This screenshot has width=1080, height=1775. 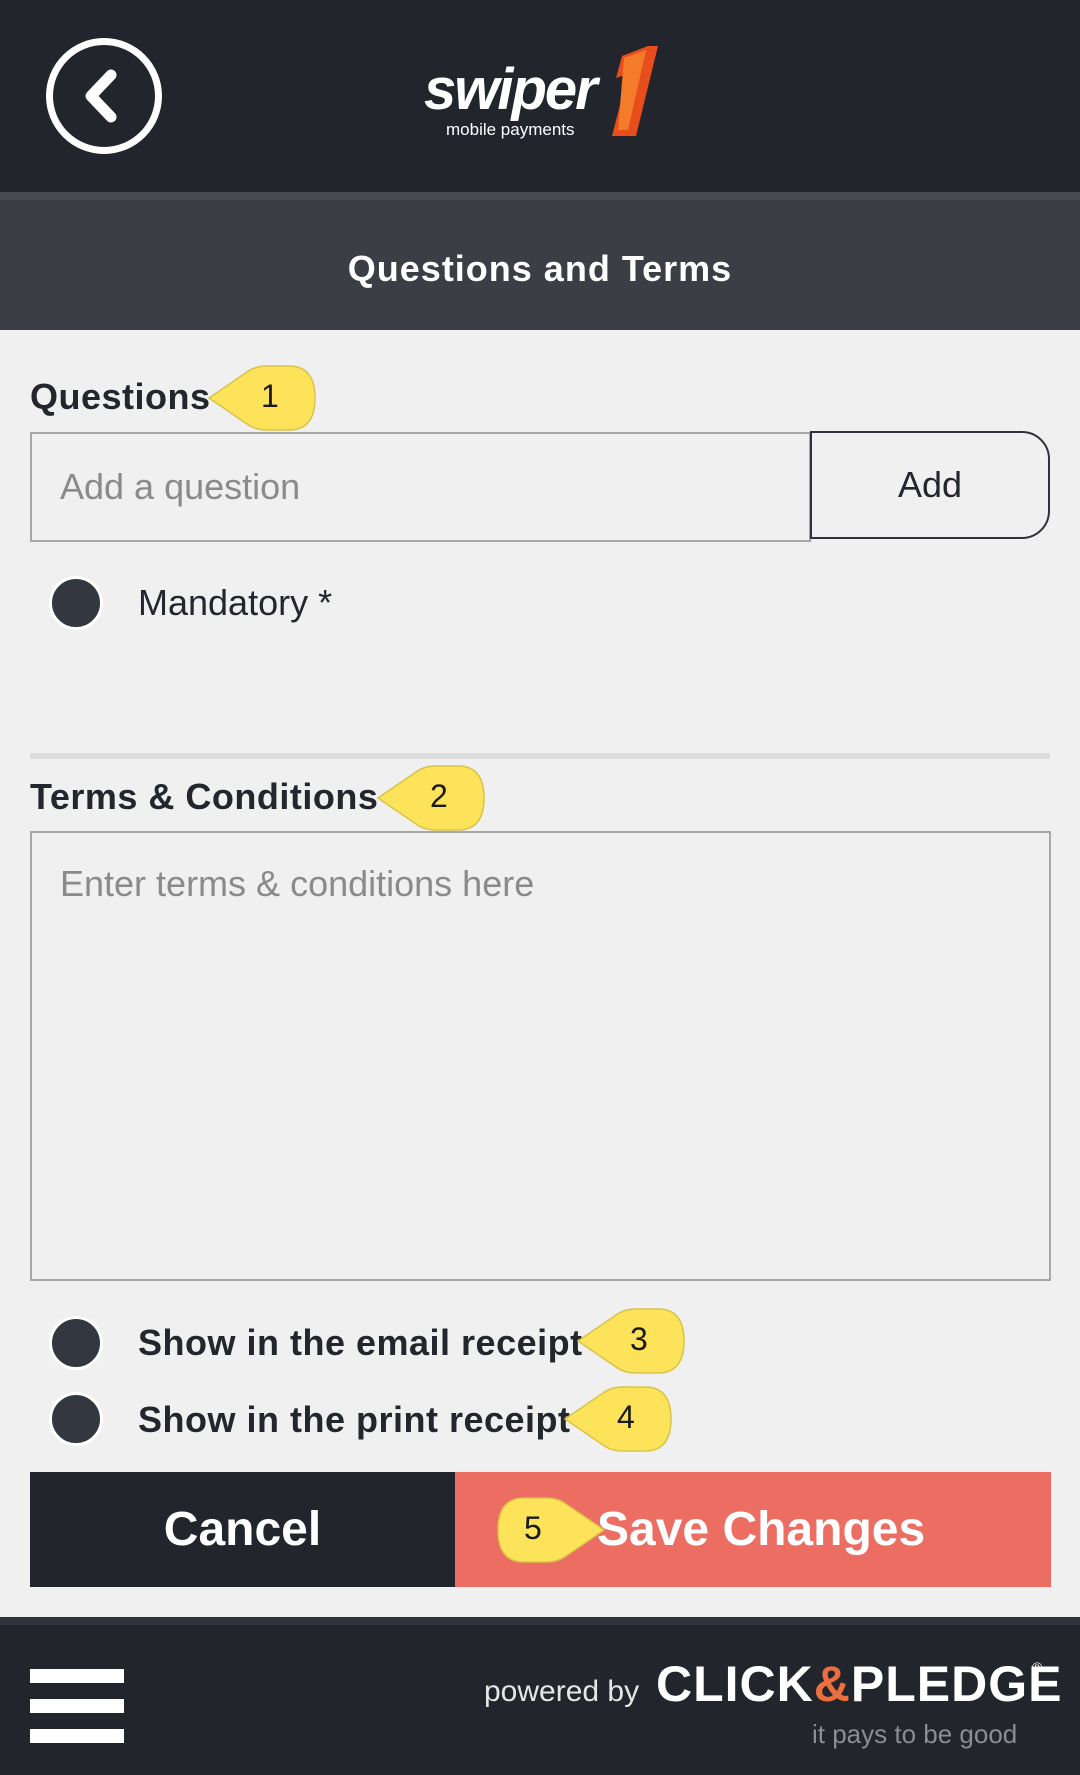 I want to click on questions-heading: Questions, so click(x=120, y=396).